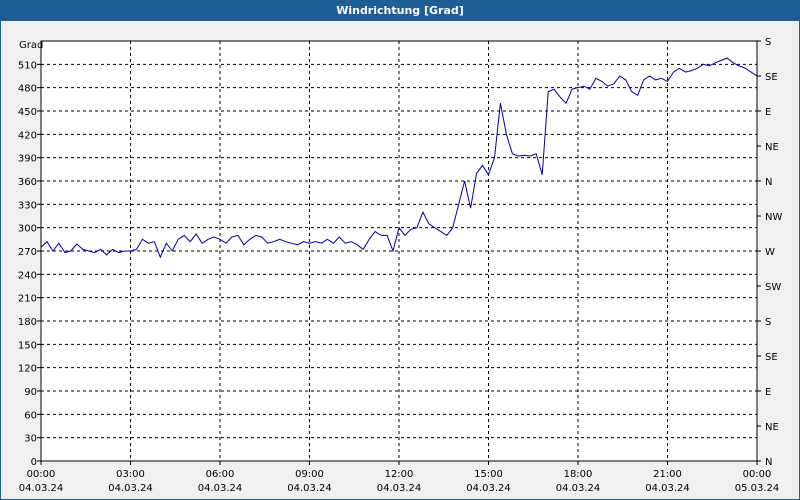 Image resolution: width=800 pixels, height=500 pixels. I want to click on y-tick-label: 330, so click(27, 205).